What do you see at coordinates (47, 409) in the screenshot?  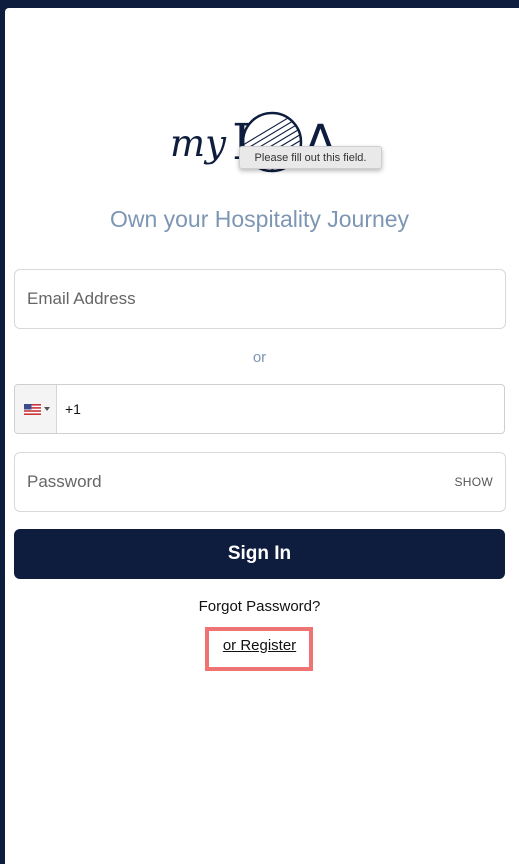 I see `chevron-down-icon` at bounding box center [47, 409].